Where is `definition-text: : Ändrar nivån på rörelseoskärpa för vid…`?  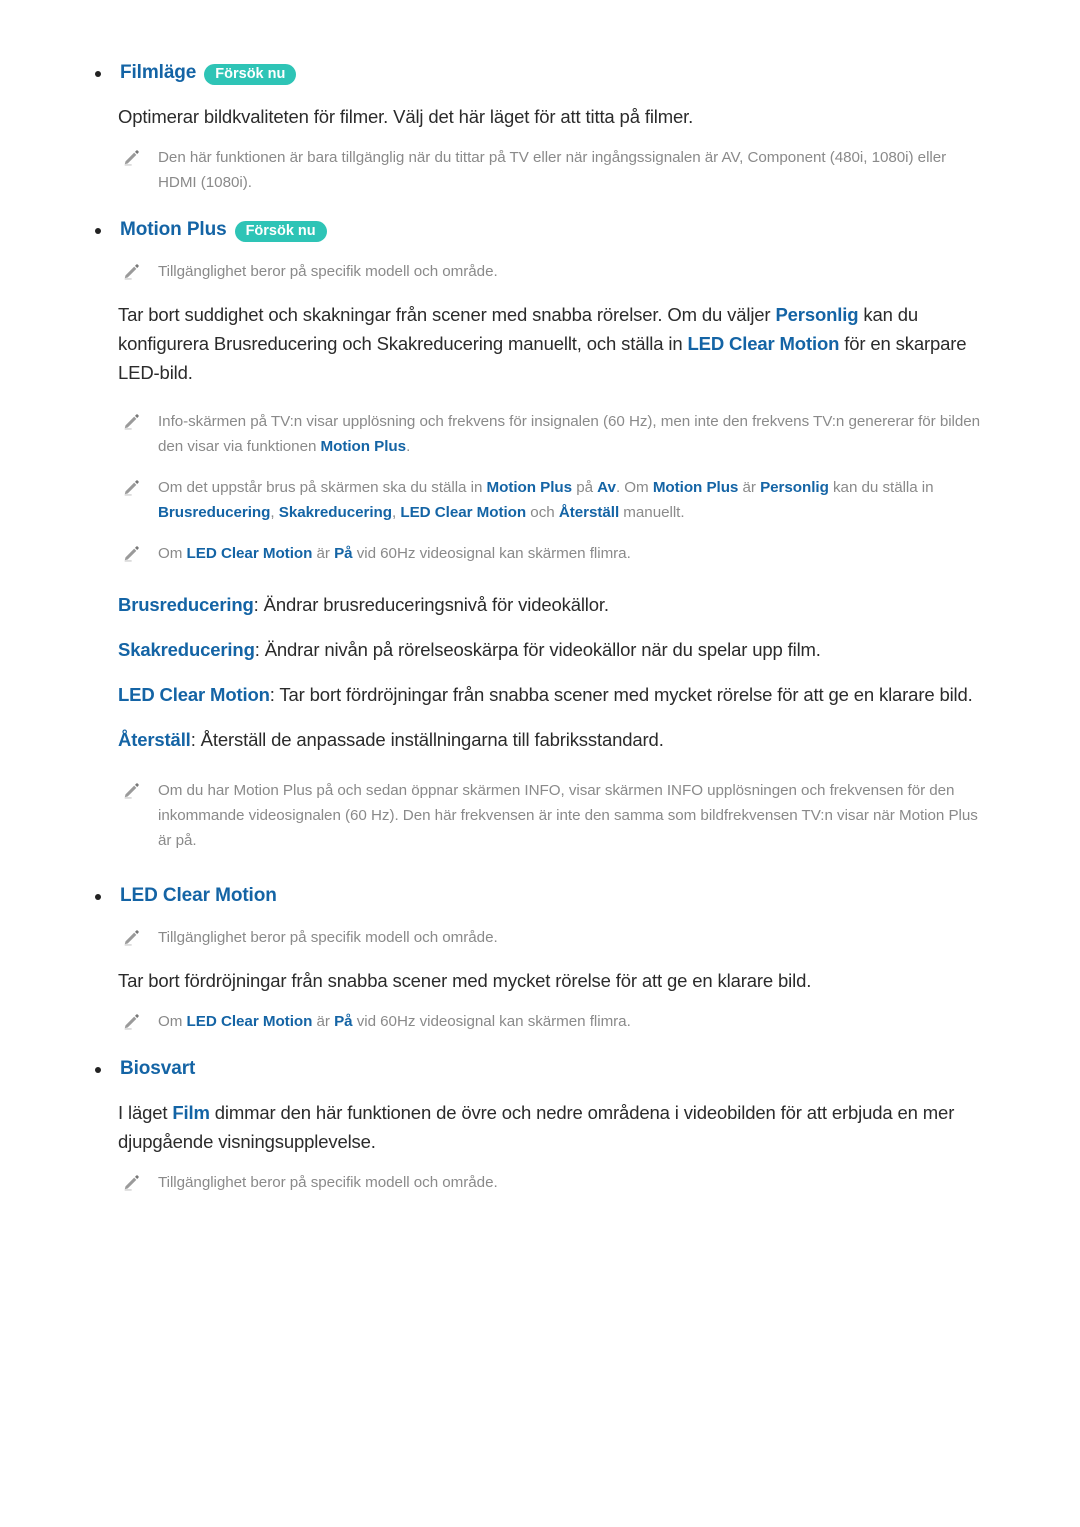 definition-text: : Ändrar nivån på rörelseoskärpa för vid… is located at coordinates (537, 649).